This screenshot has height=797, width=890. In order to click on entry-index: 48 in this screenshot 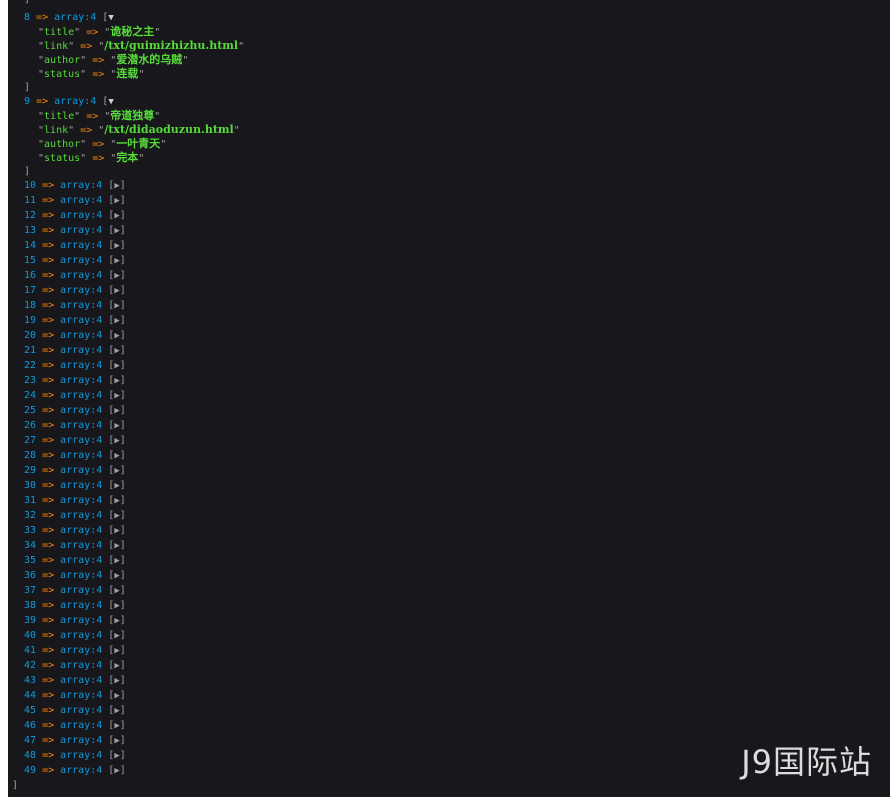, I will do `click(33, 755)`.